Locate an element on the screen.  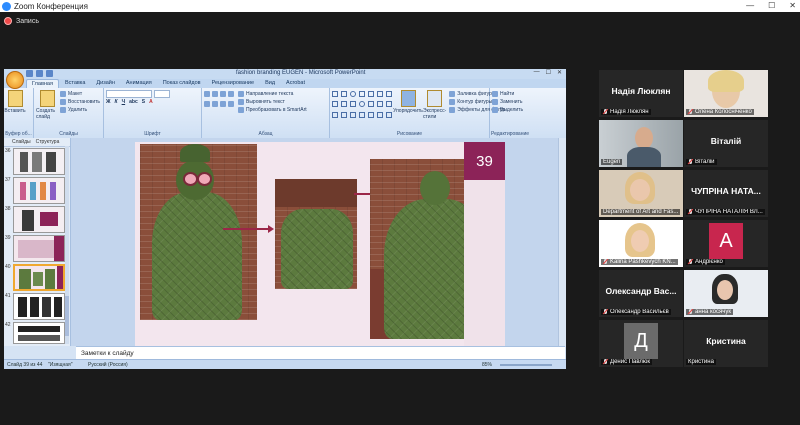
tab-review: Рецензирование is located at coordinates (233, 83).